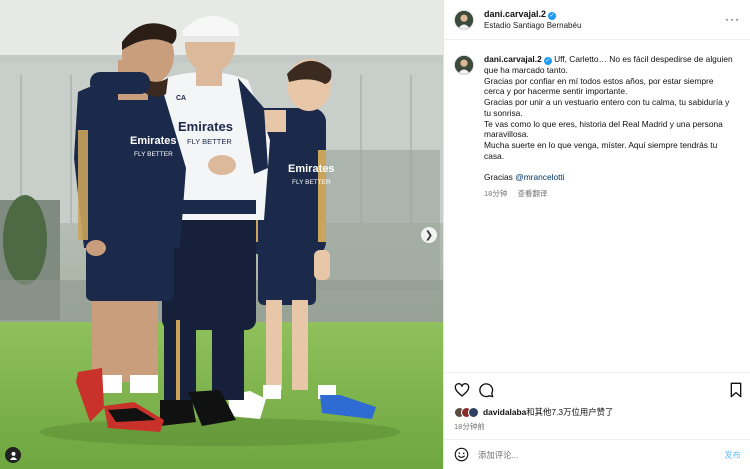  Describe the element at coordinates (601, 454) in the screenshot. I see `comment-input` at that location.